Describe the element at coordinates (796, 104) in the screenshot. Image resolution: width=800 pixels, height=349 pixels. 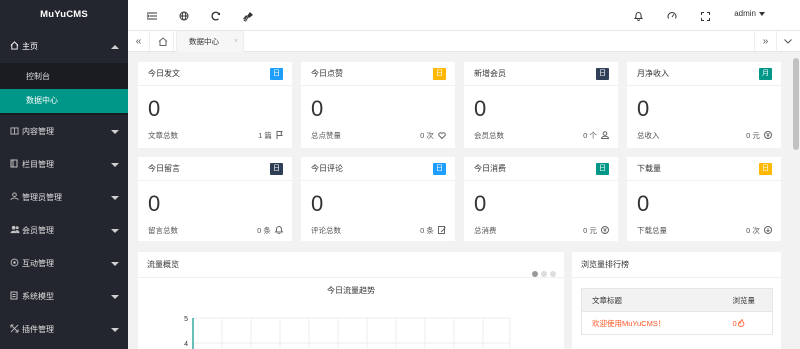
I see `scrollbar-thumb` at that location.